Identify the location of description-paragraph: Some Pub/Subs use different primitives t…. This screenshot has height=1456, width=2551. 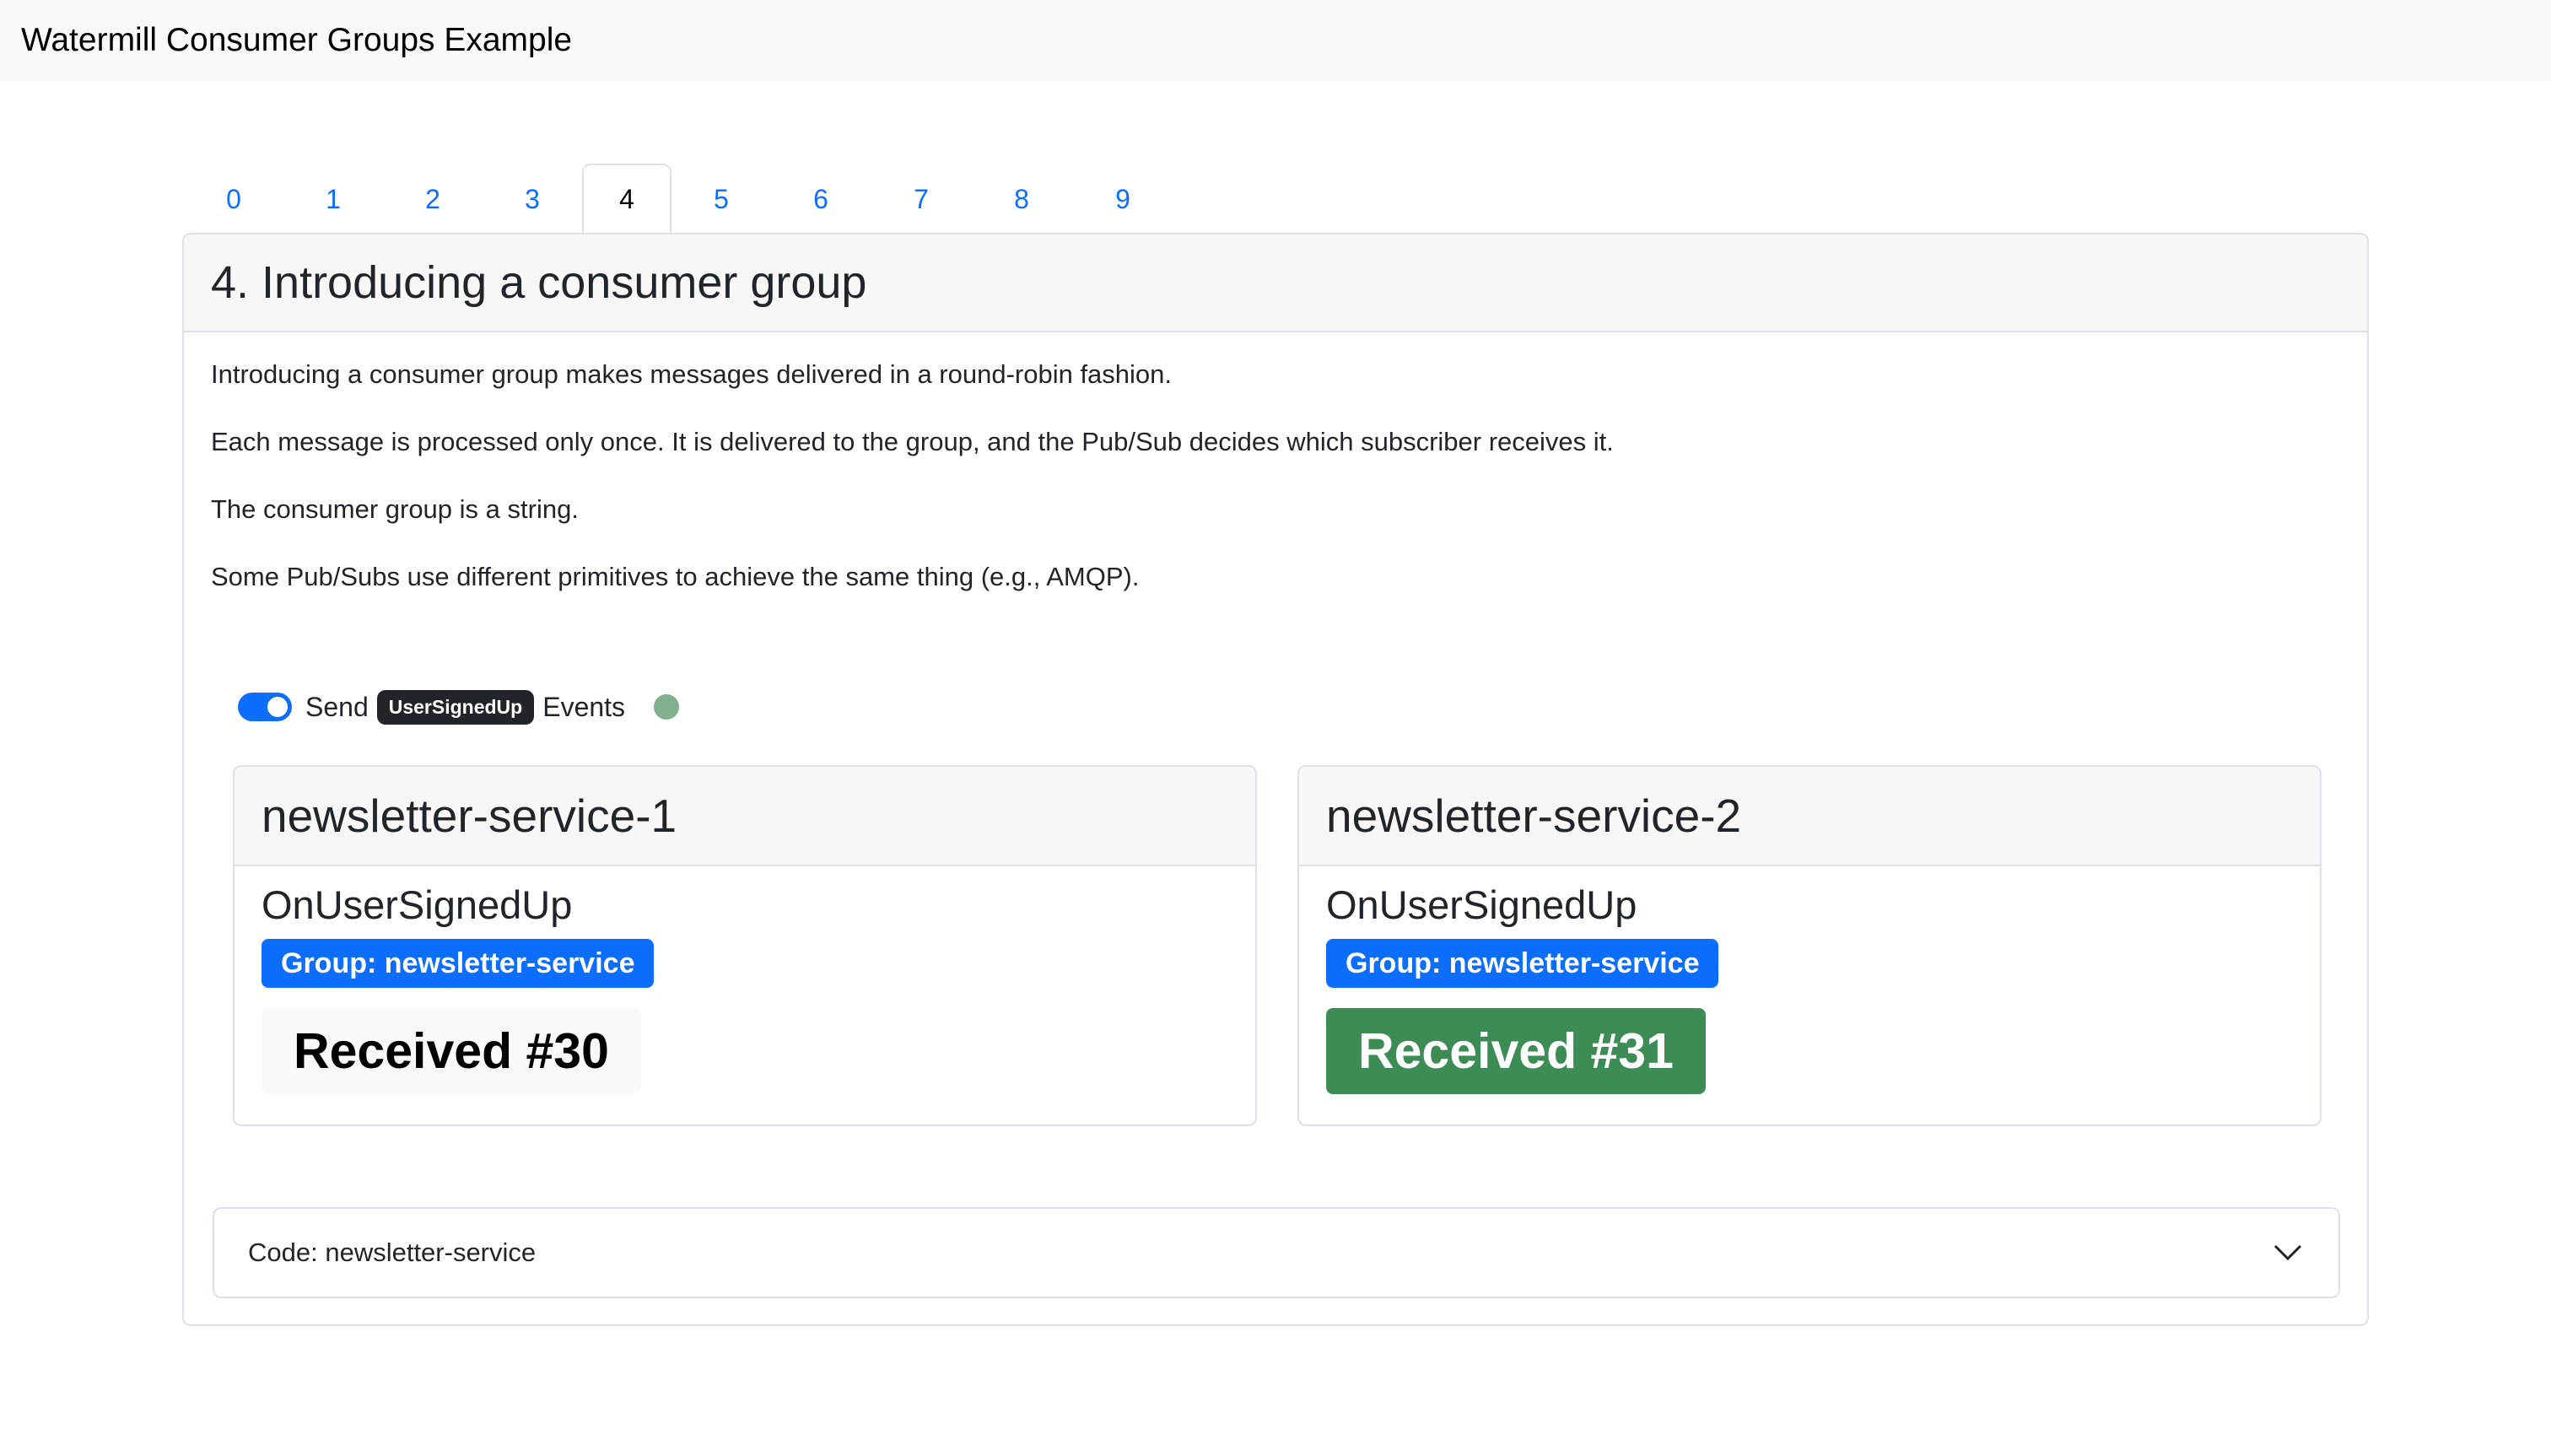
(675, 576).